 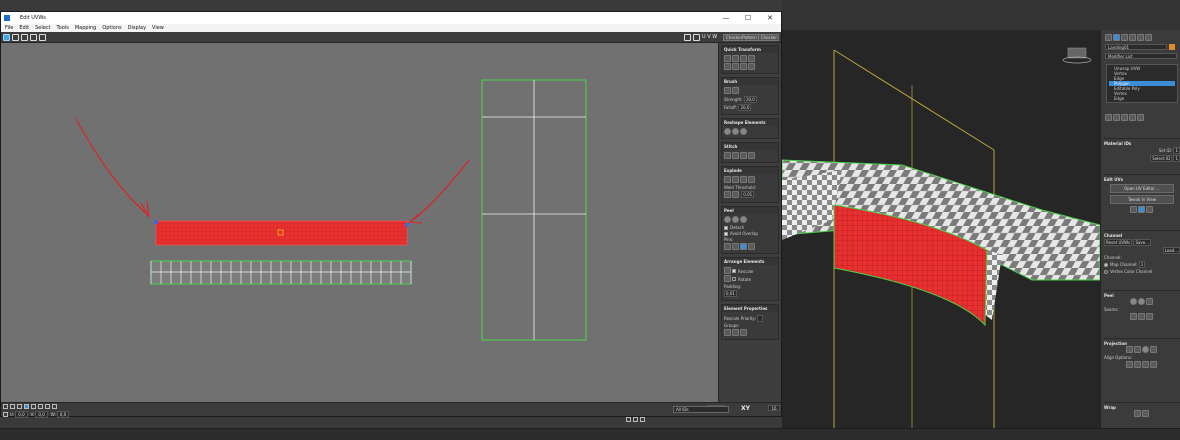 What do you see at coordinates (743, 58) in the screenshot?
I see `rotate-cw-icon` at bounding box center [743, 58].